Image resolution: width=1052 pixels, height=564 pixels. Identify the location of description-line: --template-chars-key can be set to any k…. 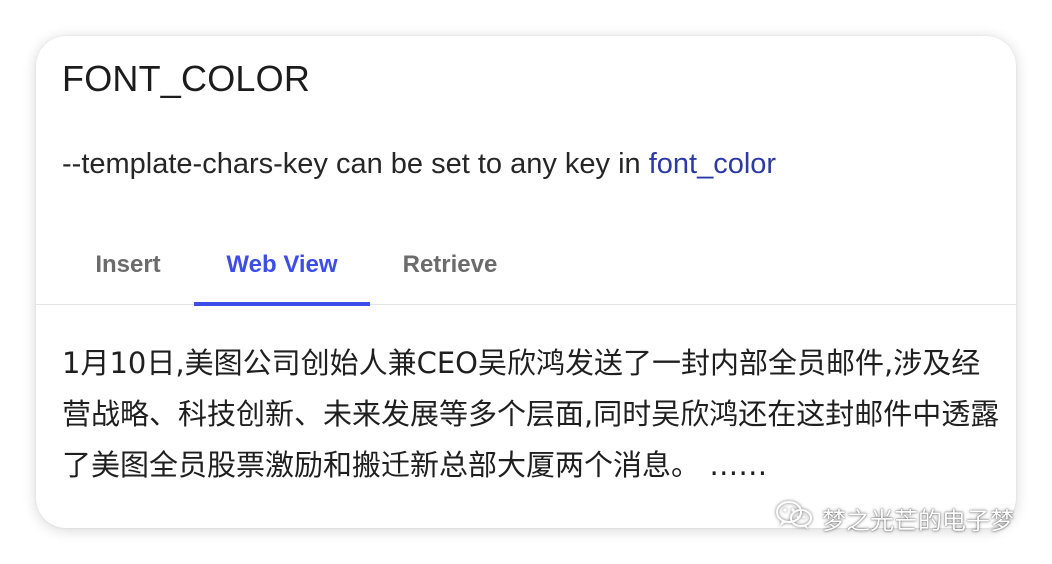
(419, 164).